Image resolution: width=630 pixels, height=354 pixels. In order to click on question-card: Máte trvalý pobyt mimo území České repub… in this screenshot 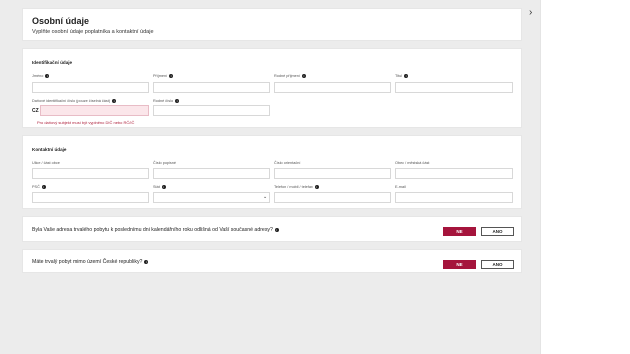, I will do `click(272, 261)`.